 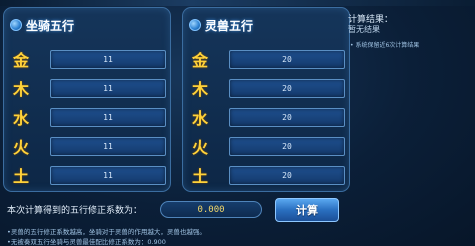 I want to click on mount-row-wood: 木 11, so click(x=88, y=88).